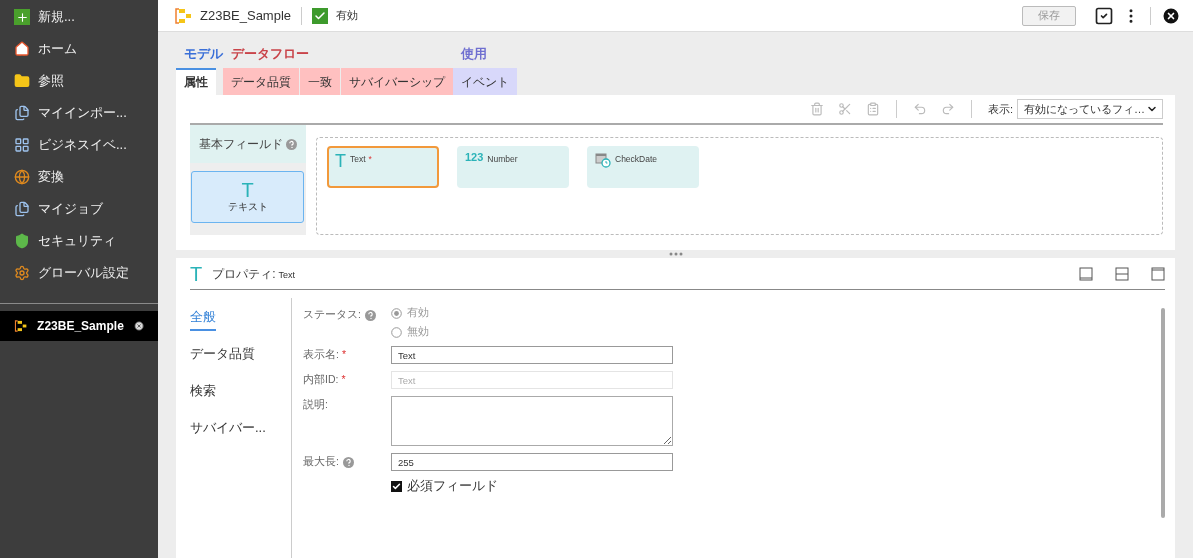  What do you see at coordinates (919, 109) in the screenshot?
I see `undo-icon` at bounding box center [919, 109].